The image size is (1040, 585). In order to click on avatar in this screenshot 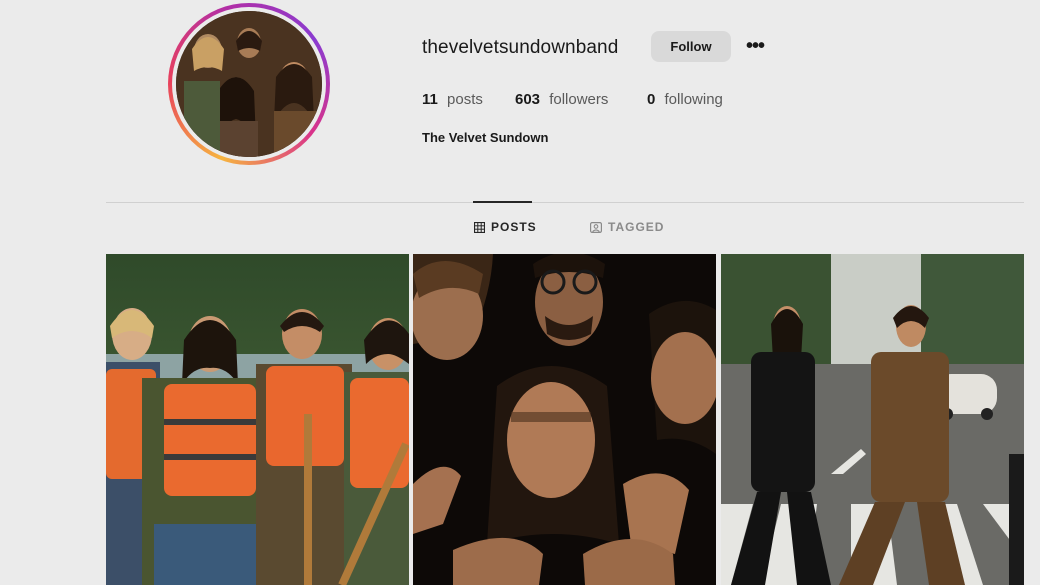, I will do `click(249, 84)`.